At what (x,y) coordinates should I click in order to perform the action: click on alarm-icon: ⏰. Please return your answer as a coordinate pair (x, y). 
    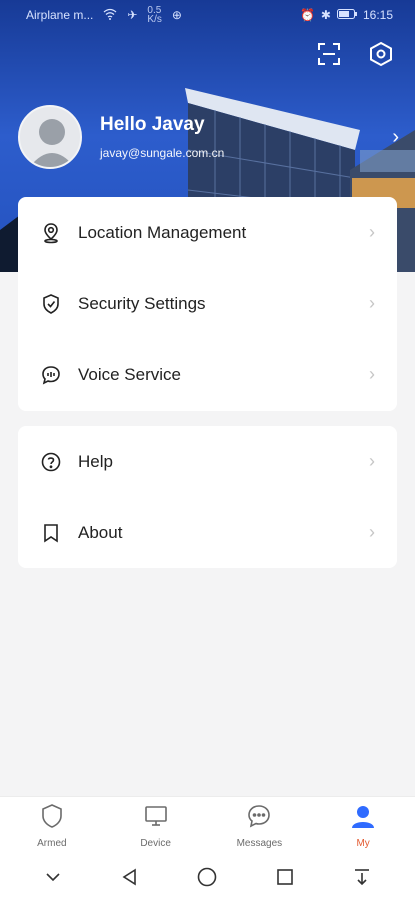
    Looking at the image, I should click on (307, 15).